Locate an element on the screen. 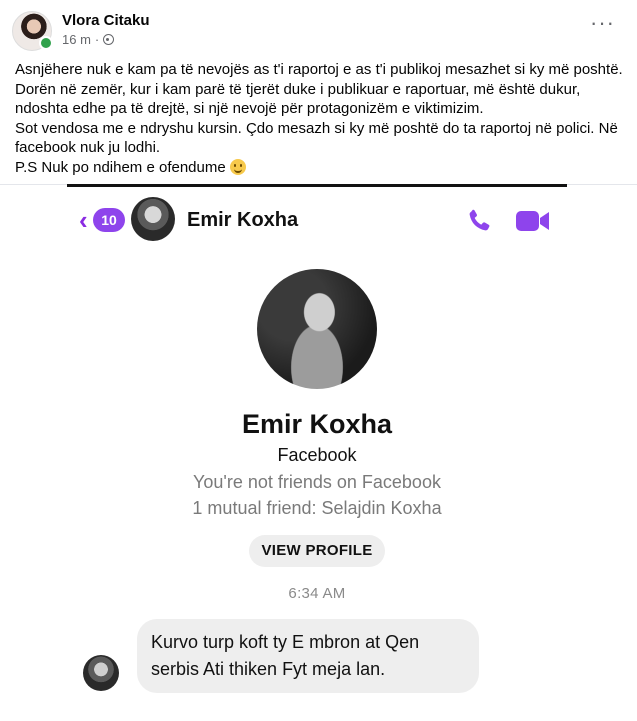  mutual-friends: 1 mutual friend: Selajdin Koxha is located at coordinates (317, 508).